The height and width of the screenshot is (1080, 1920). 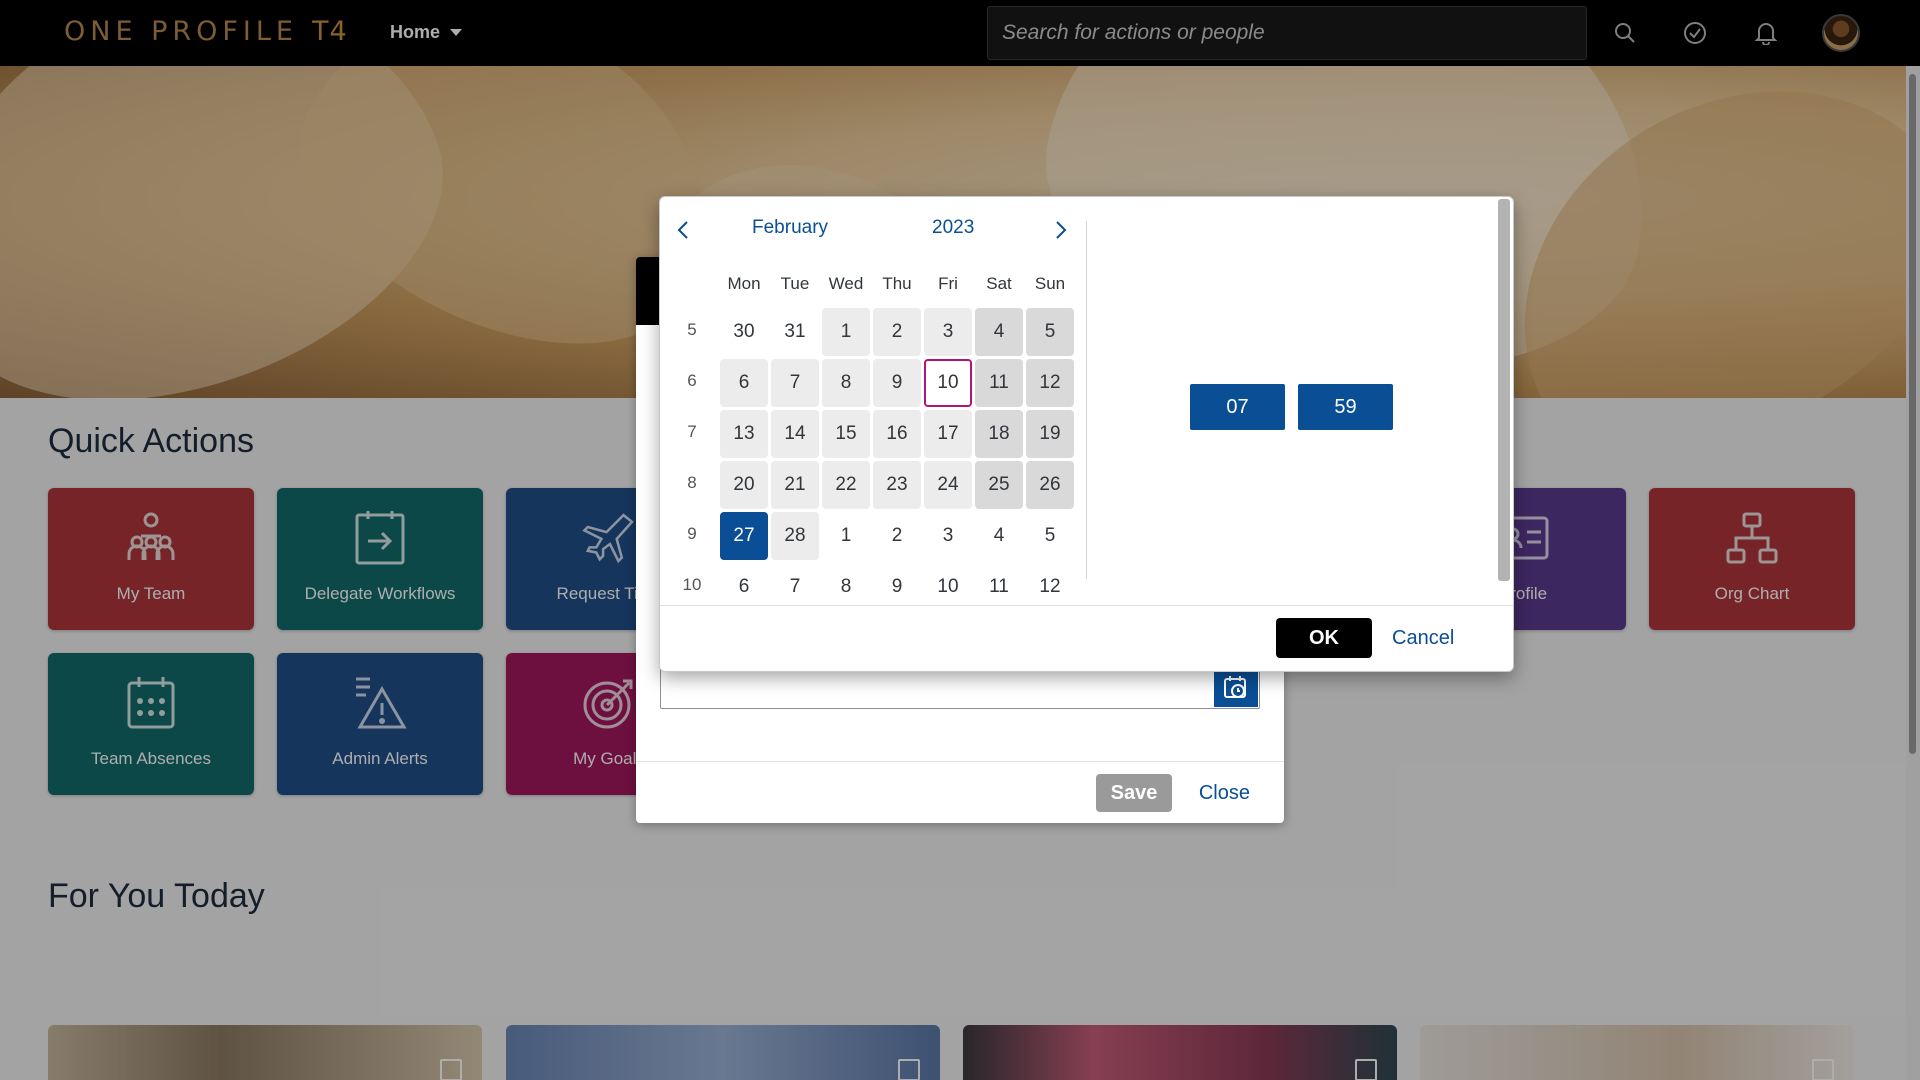 I want to click on datetime-input, so click(x=960, y=688).